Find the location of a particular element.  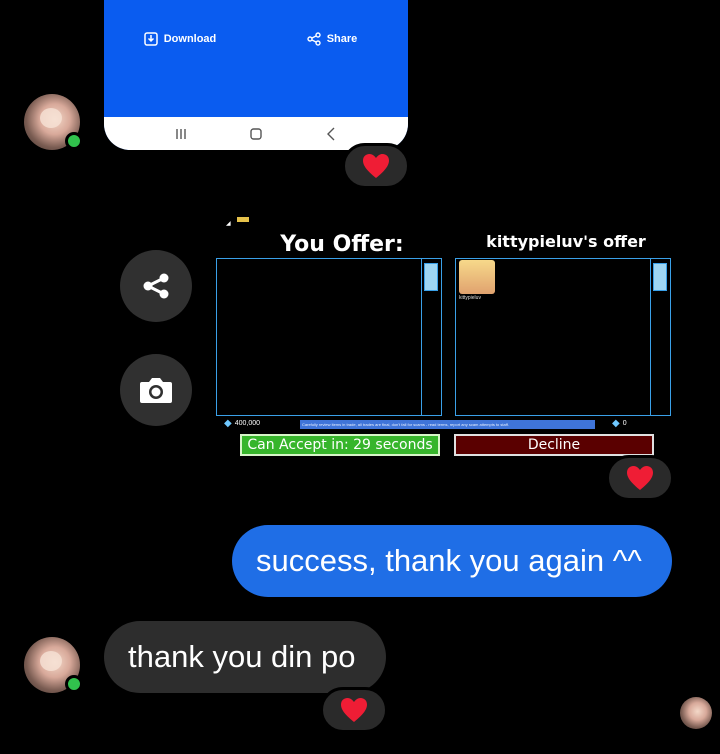

download-label: Download is located at coordinates (190, 39).